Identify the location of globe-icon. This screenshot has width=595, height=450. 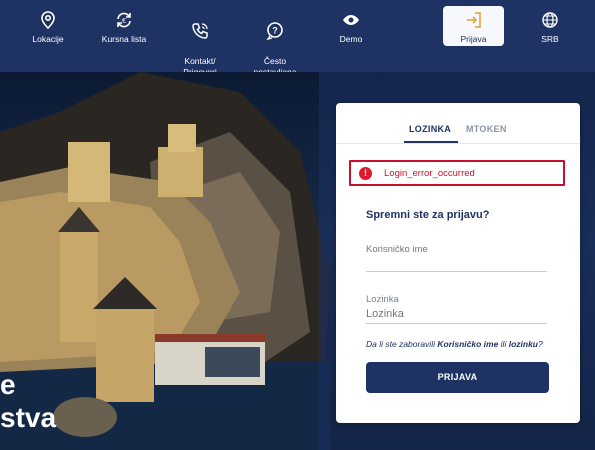
(550, 20).